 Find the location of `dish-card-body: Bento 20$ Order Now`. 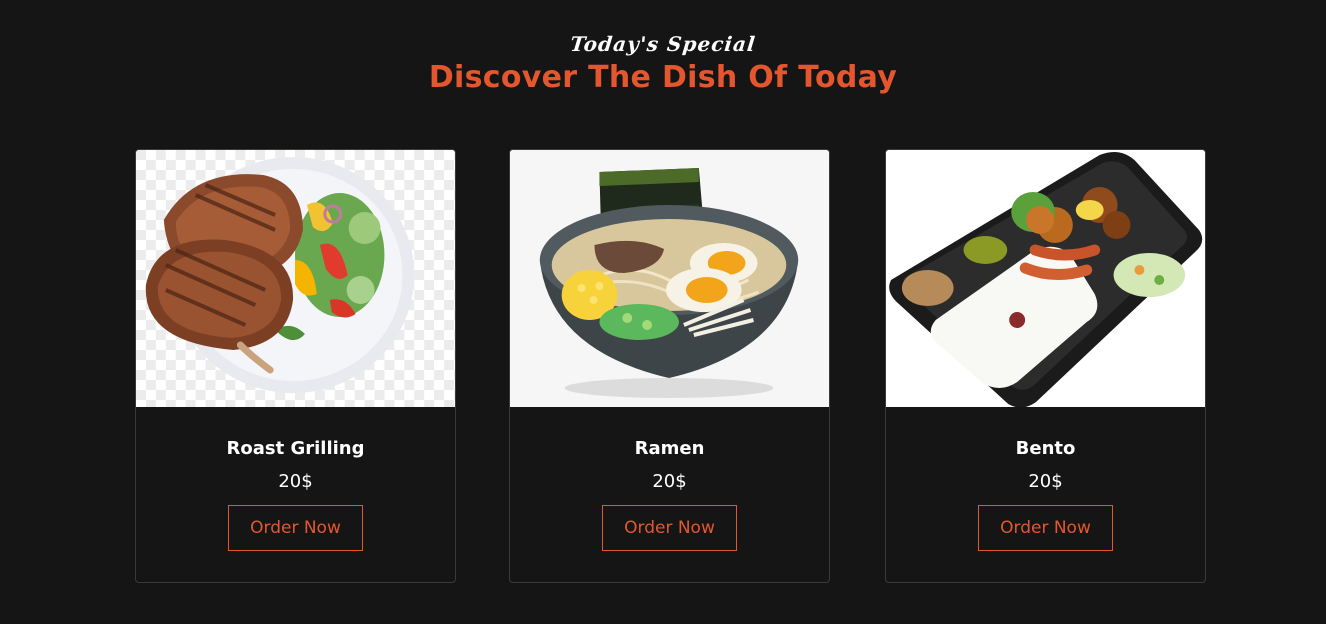

dish-card-body: Bento 20$ Order Now is located at coordinates (1045, 494).